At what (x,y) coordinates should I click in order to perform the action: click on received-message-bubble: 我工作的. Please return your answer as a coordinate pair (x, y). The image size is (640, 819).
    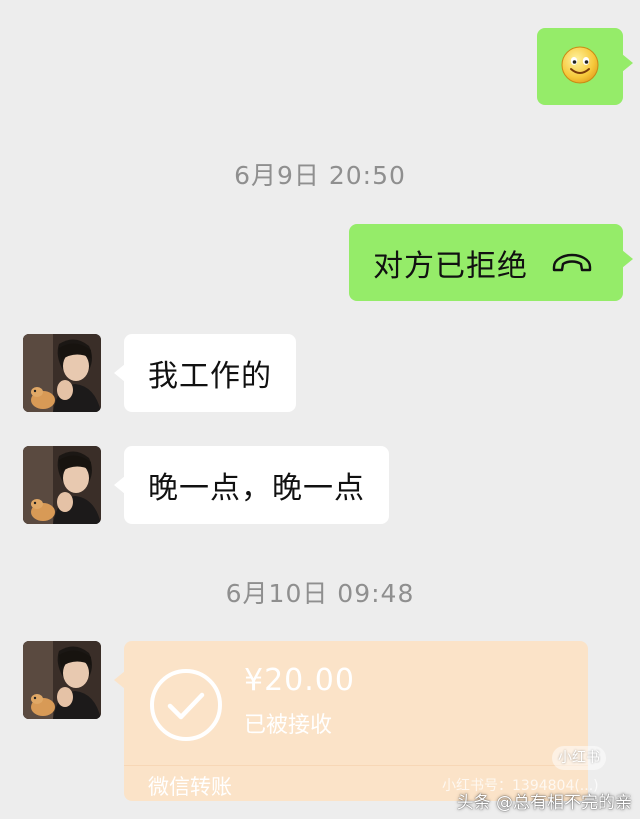
    Looking at the image, I should click on (205, 373).